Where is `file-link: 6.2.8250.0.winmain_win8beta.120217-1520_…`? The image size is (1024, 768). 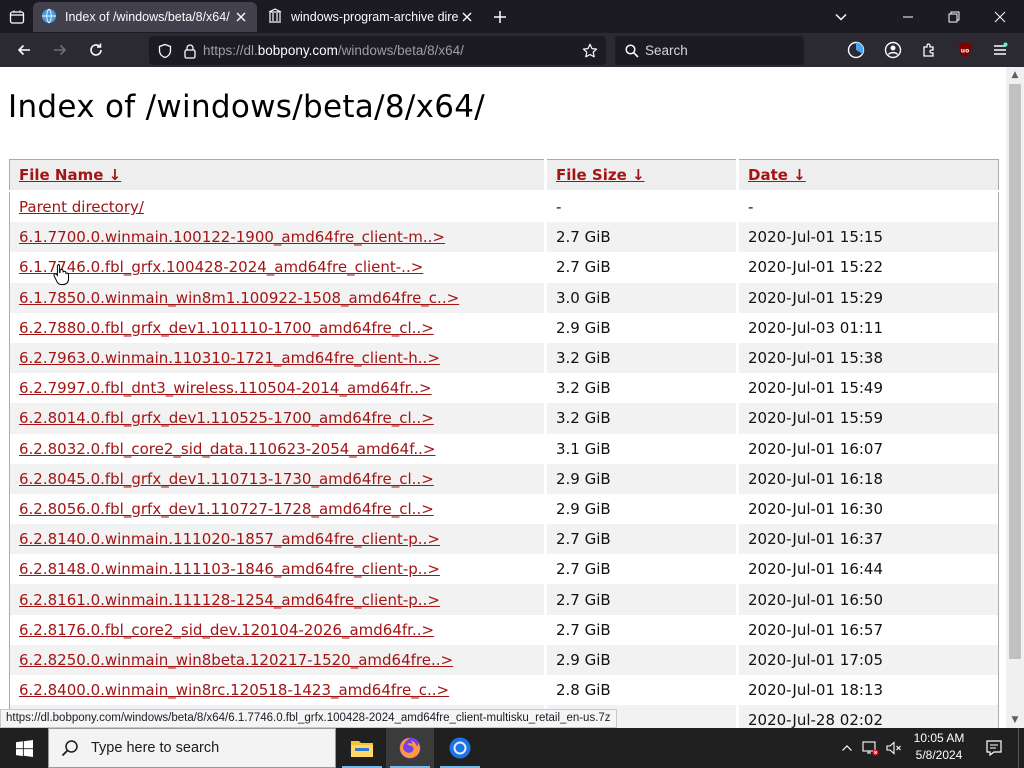
file-link: 6.2.8250.0.winmain_win8beta.120217-1520_… is located at coordinates (236, 660).